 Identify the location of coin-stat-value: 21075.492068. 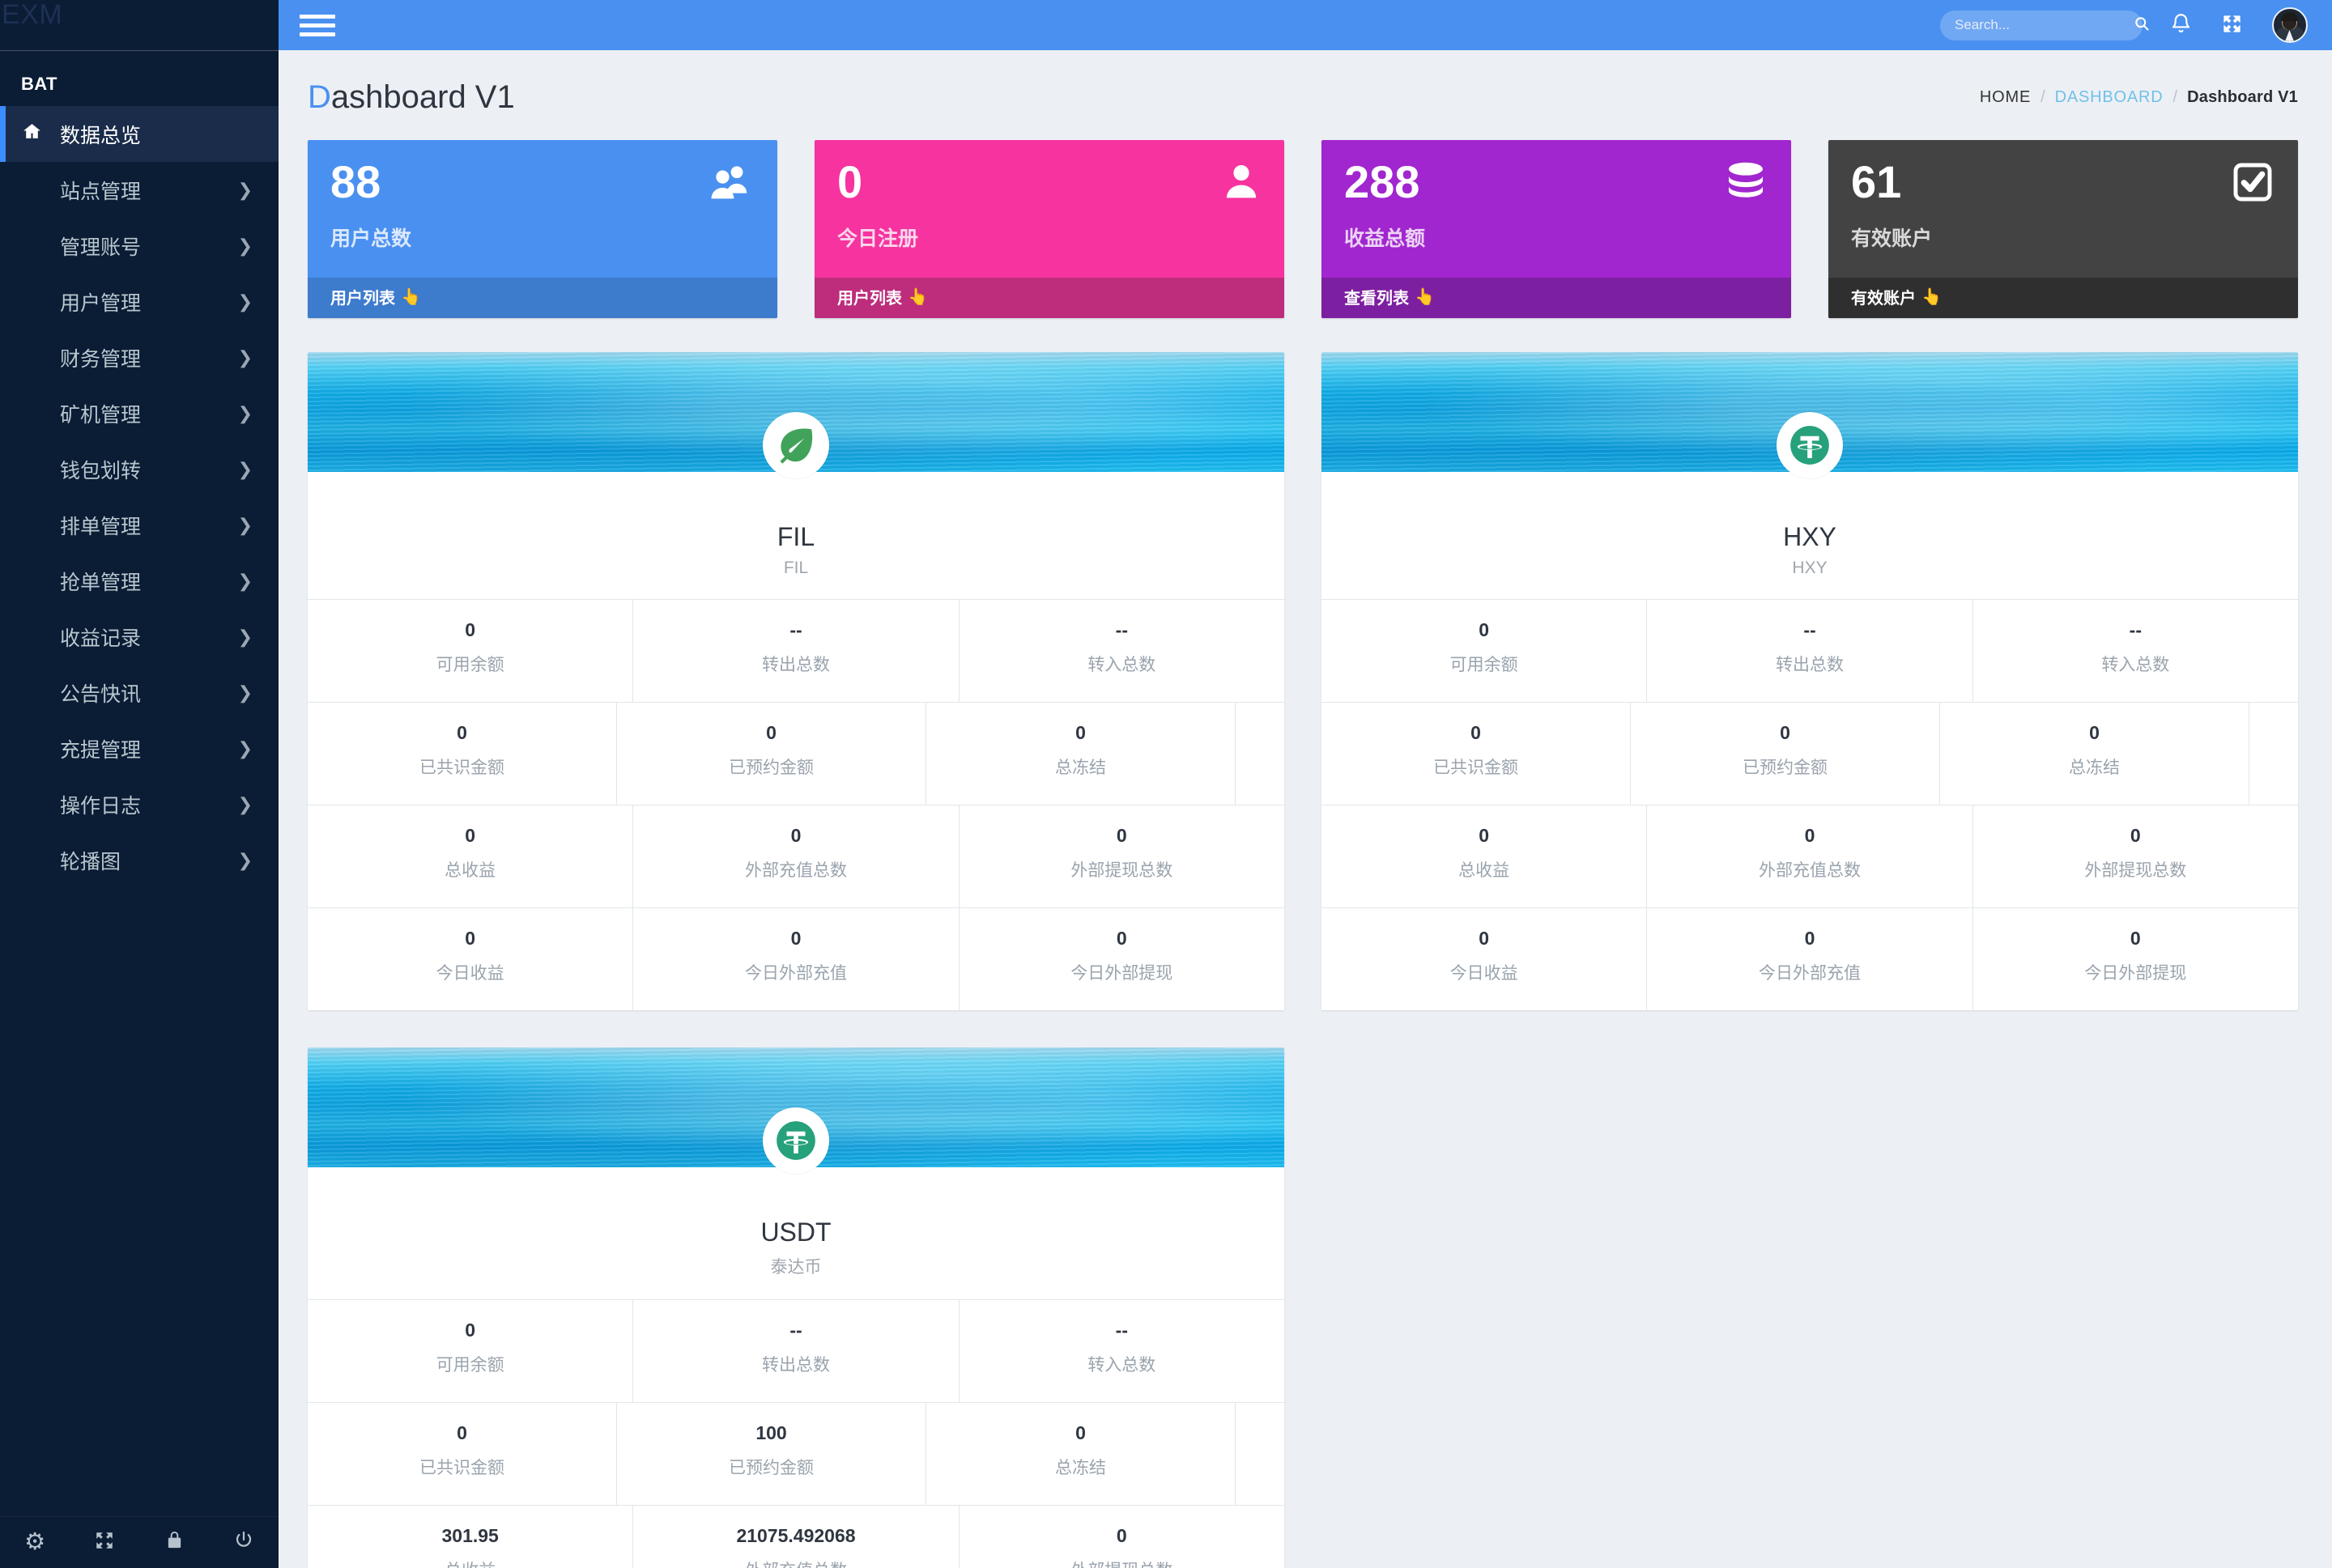
(796, 1535).